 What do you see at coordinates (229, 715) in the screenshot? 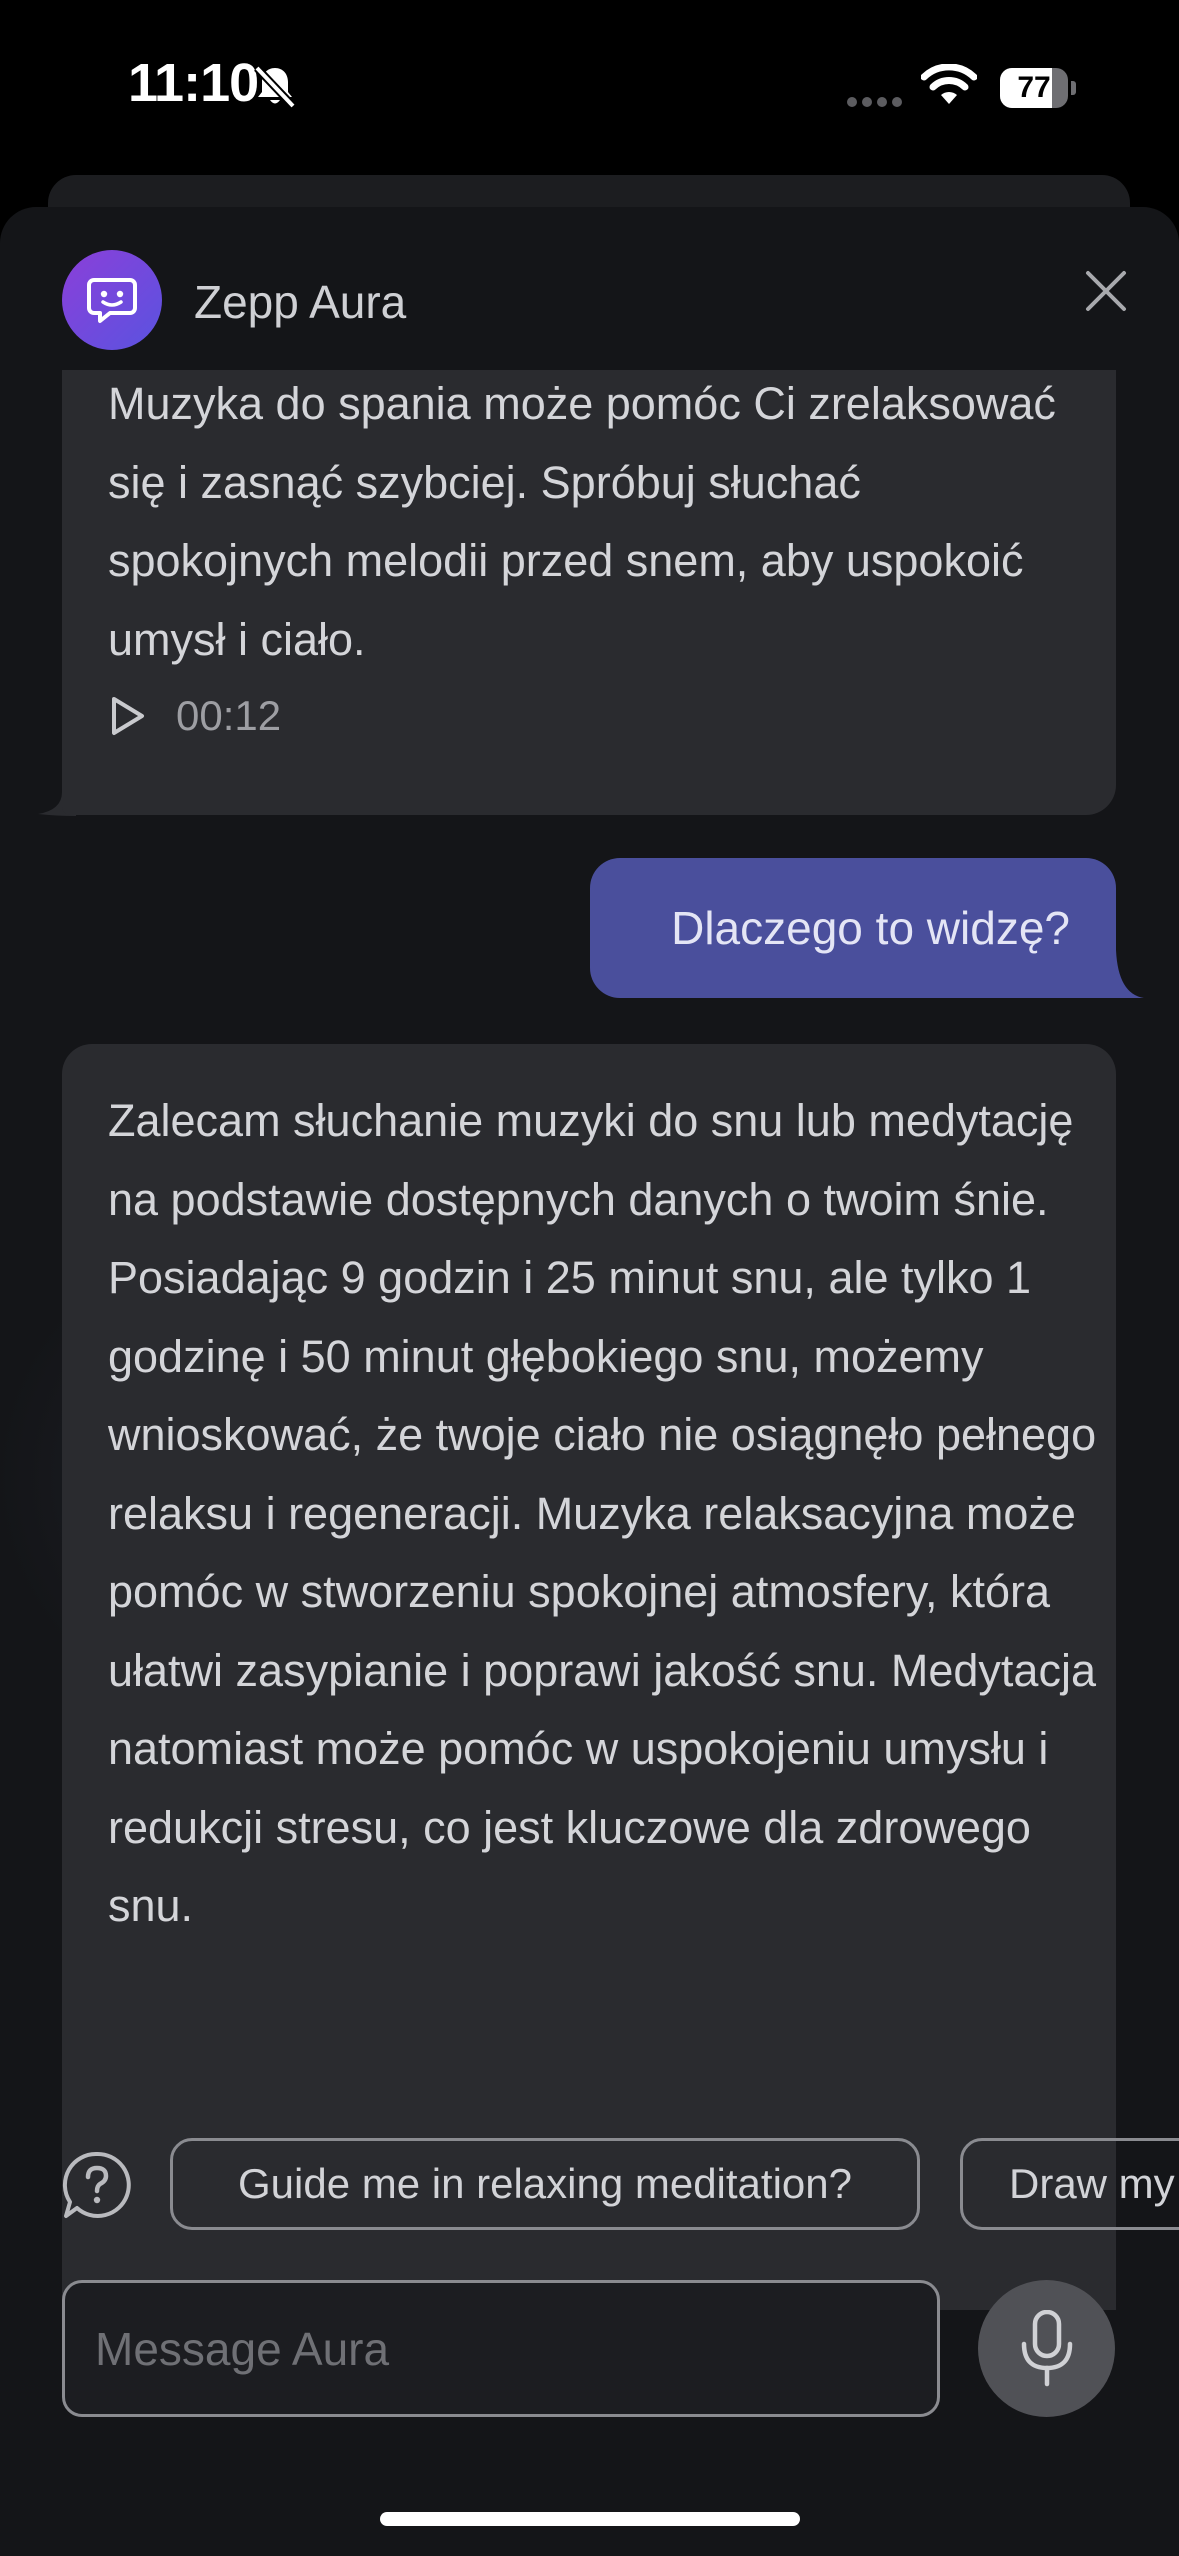
I see `audio-duration: 00:12` at bounding box center [229, 715].